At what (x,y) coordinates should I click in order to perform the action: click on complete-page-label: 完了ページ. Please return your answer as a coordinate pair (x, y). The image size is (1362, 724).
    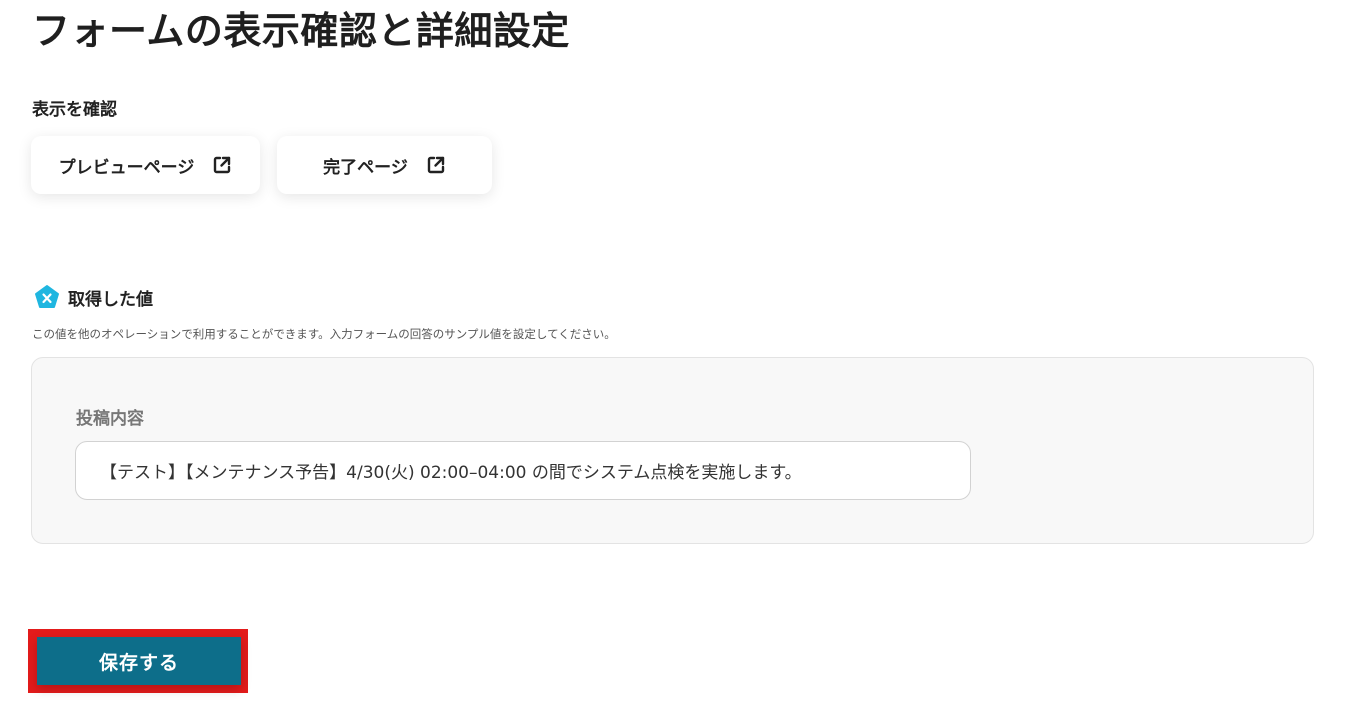
    Looking at the image, I should click on (365, 167).